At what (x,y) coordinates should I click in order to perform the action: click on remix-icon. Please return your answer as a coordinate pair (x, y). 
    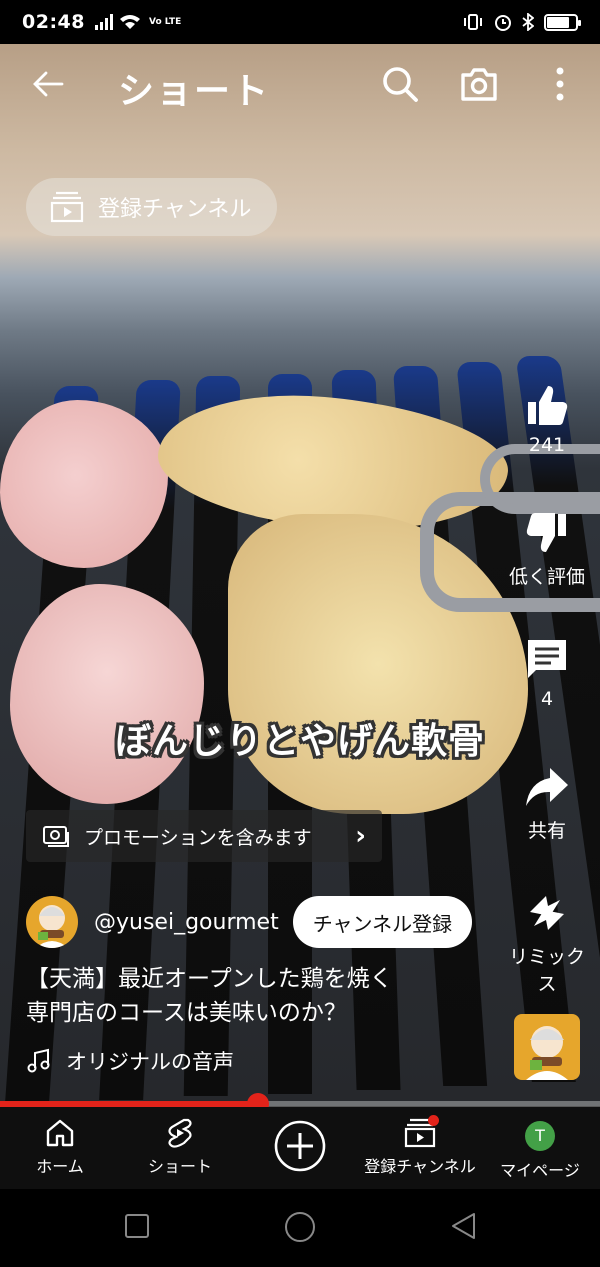
    Looking at the image, I should click on (547, 913).